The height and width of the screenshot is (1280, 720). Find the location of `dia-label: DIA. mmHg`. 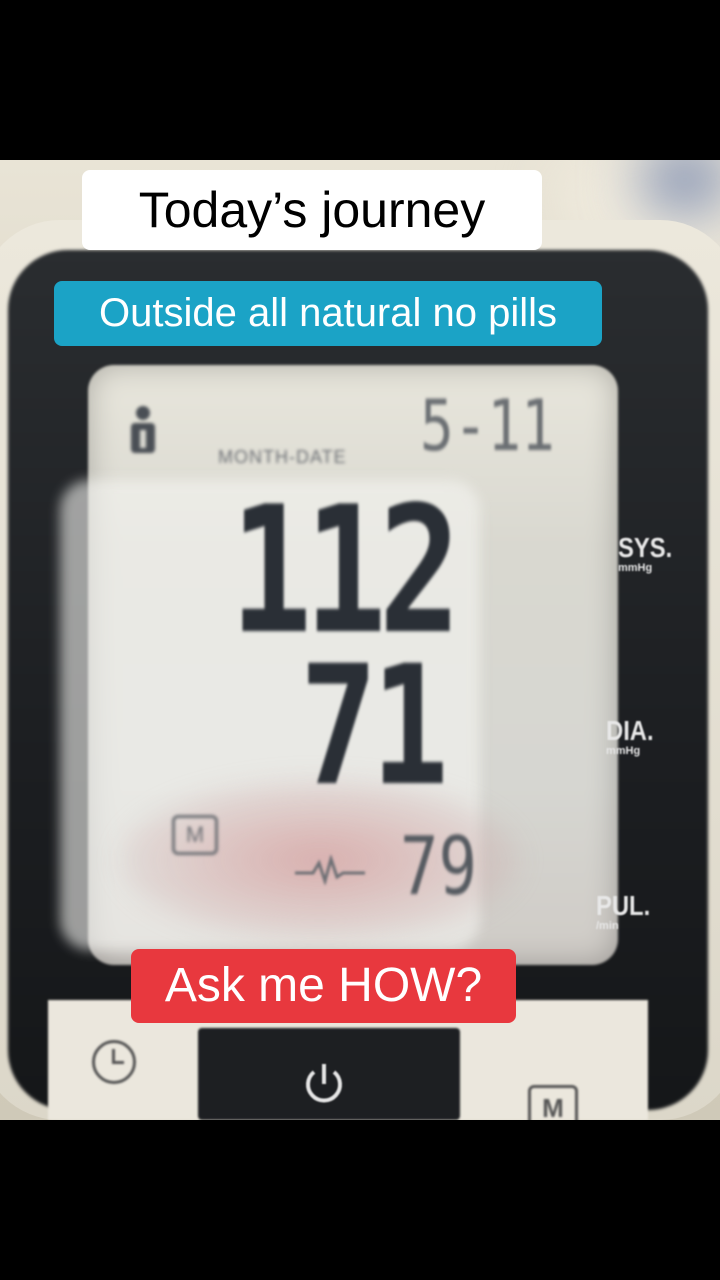

dia-label: DIA. mmHg is located at coordinates (634, 736).